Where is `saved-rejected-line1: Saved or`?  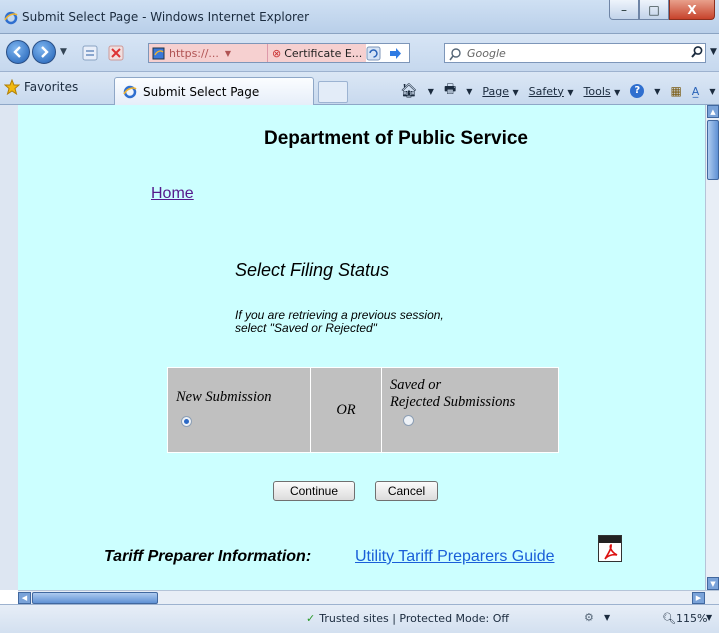
saved-rejected-line1: Saved or is located at coordinates (416, 385).